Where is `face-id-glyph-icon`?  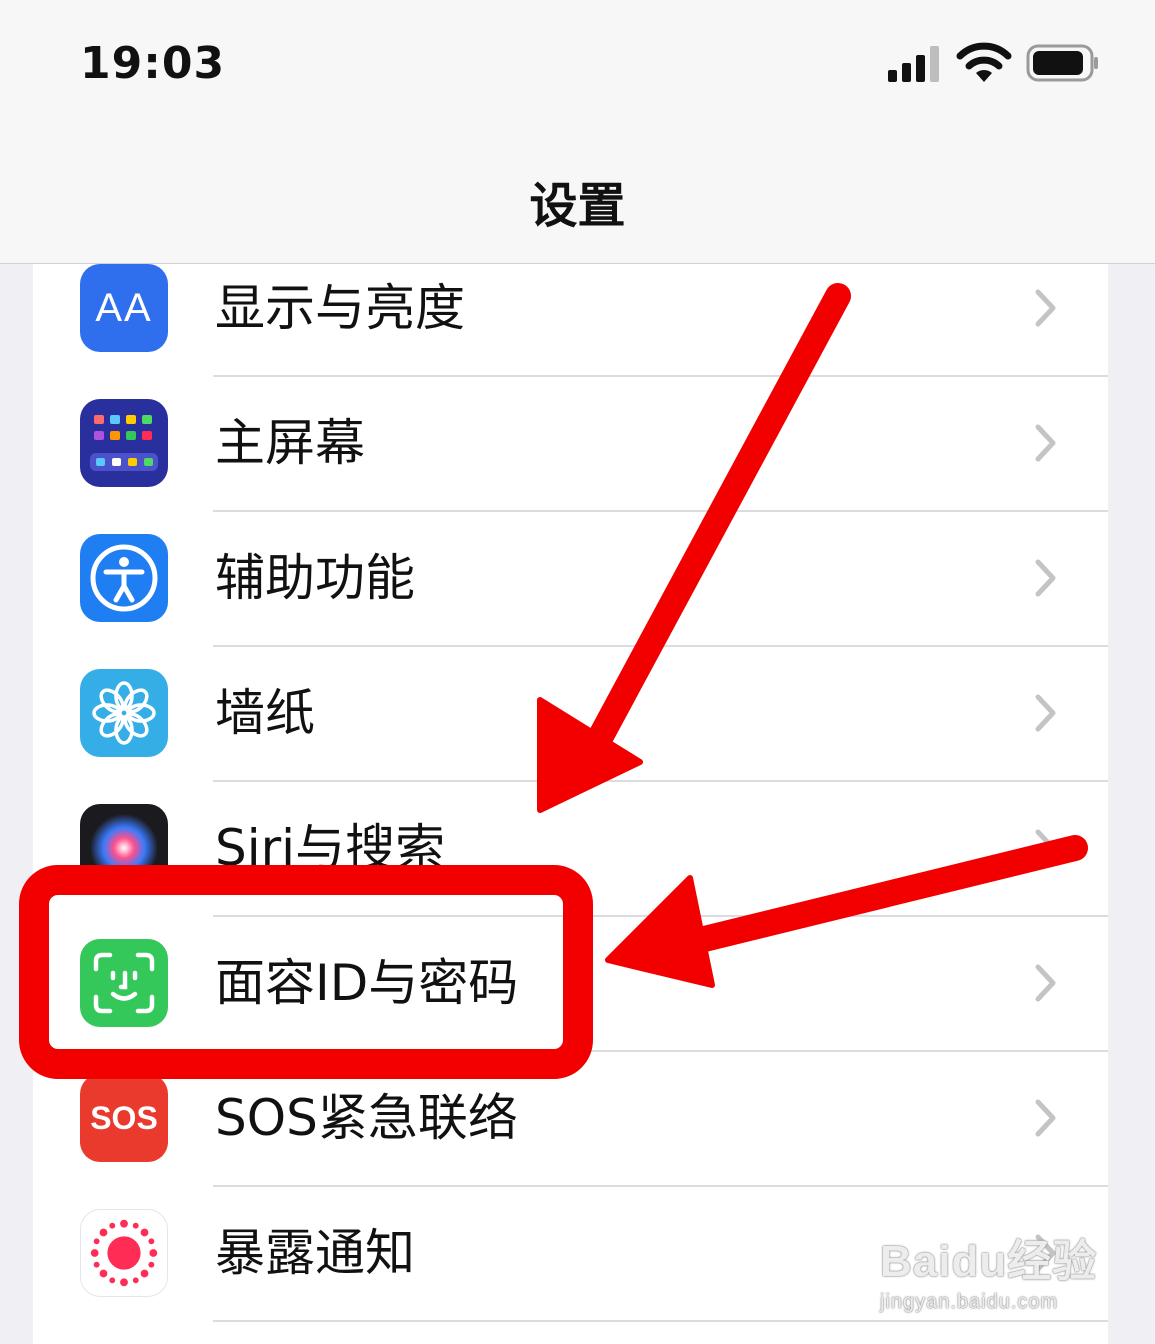
face-id-glyph-icon is located at coordinates (124, 983).